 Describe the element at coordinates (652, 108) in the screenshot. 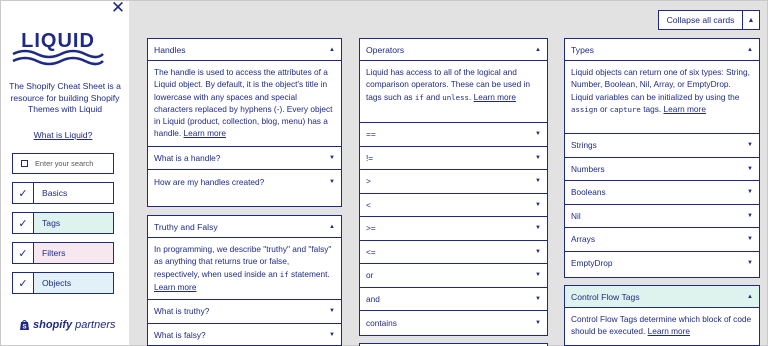

I see `description-text: tags.` at that location.